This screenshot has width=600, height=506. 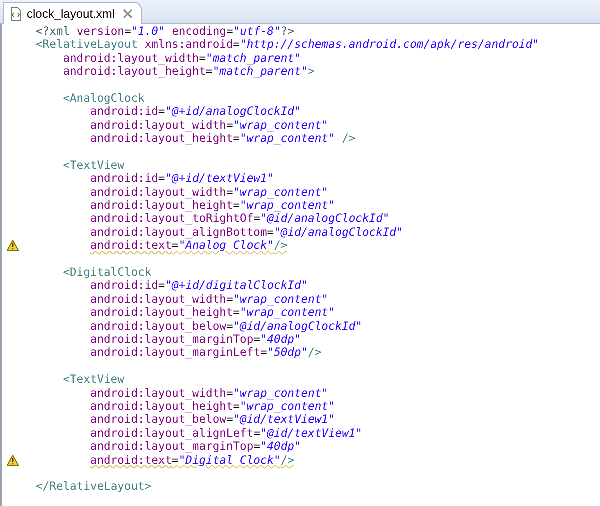 I want to click on code-line: <DigitalClock, so click(x=107, y=273).